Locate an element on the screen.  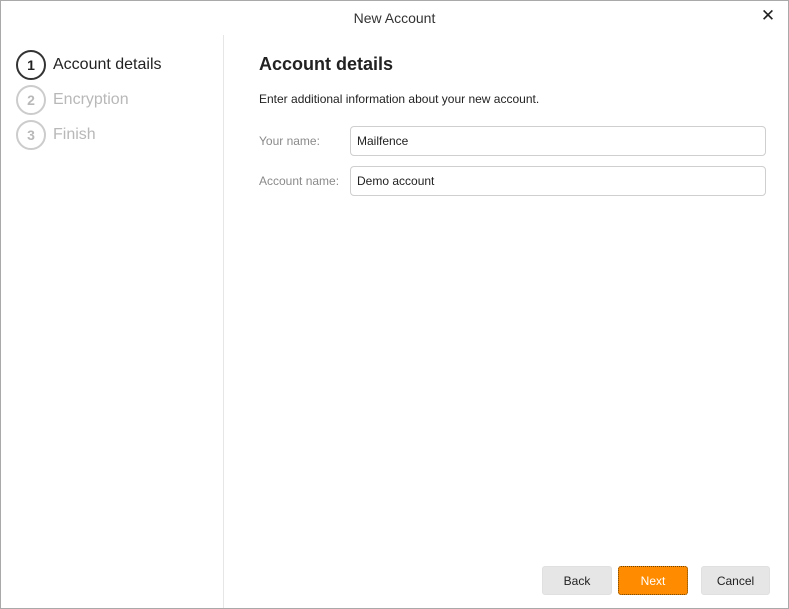
step-number-badge: 2 is located at coordinates (31, 100).